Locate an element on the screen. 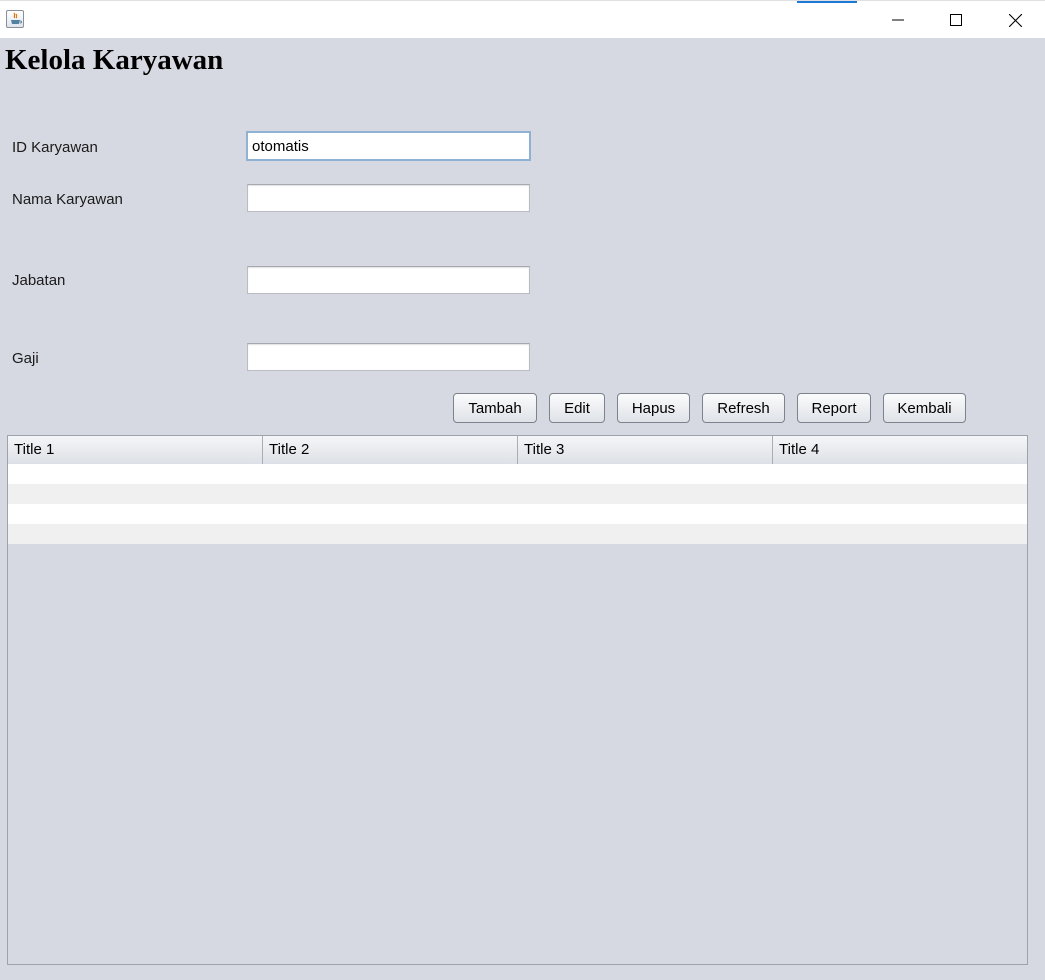 The image size is (1045, 980). minimize-icon is located at coordinates (898, 20).